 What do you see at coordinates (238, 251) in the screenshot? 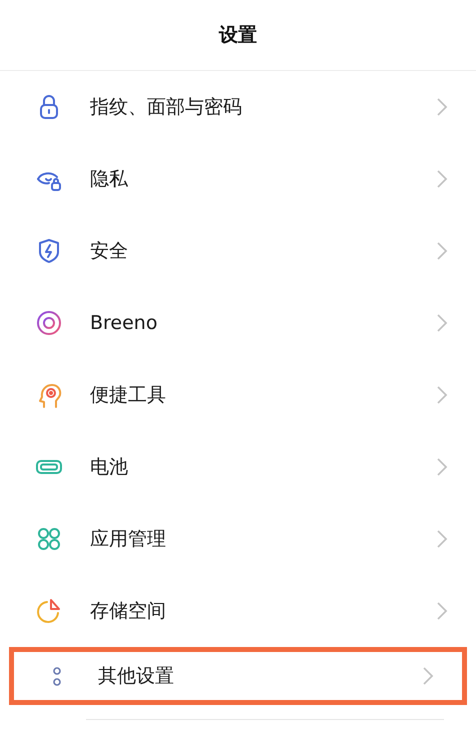
I see `settings-item: 安全` at bounding box center [238, 251].